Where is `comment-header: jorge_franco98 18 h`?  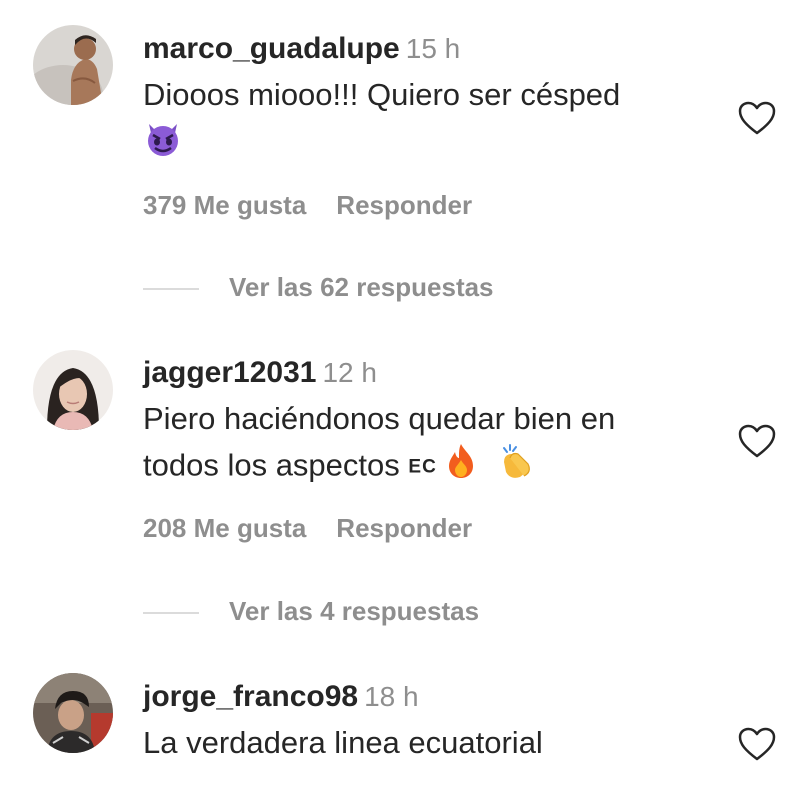
comment-header: jorge_franco98 18 h is located at coordinates (281, 697).